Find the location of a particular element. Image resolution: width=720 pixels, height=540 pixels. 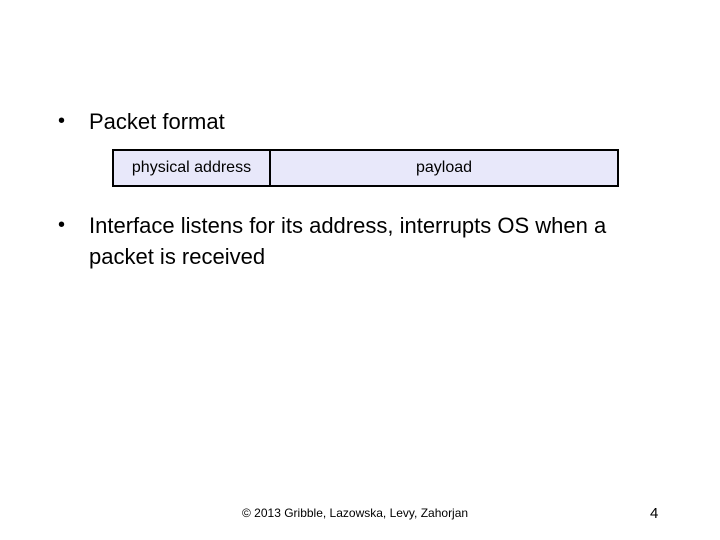

packet-field-payload: payload is located at coordinates (444, 167).